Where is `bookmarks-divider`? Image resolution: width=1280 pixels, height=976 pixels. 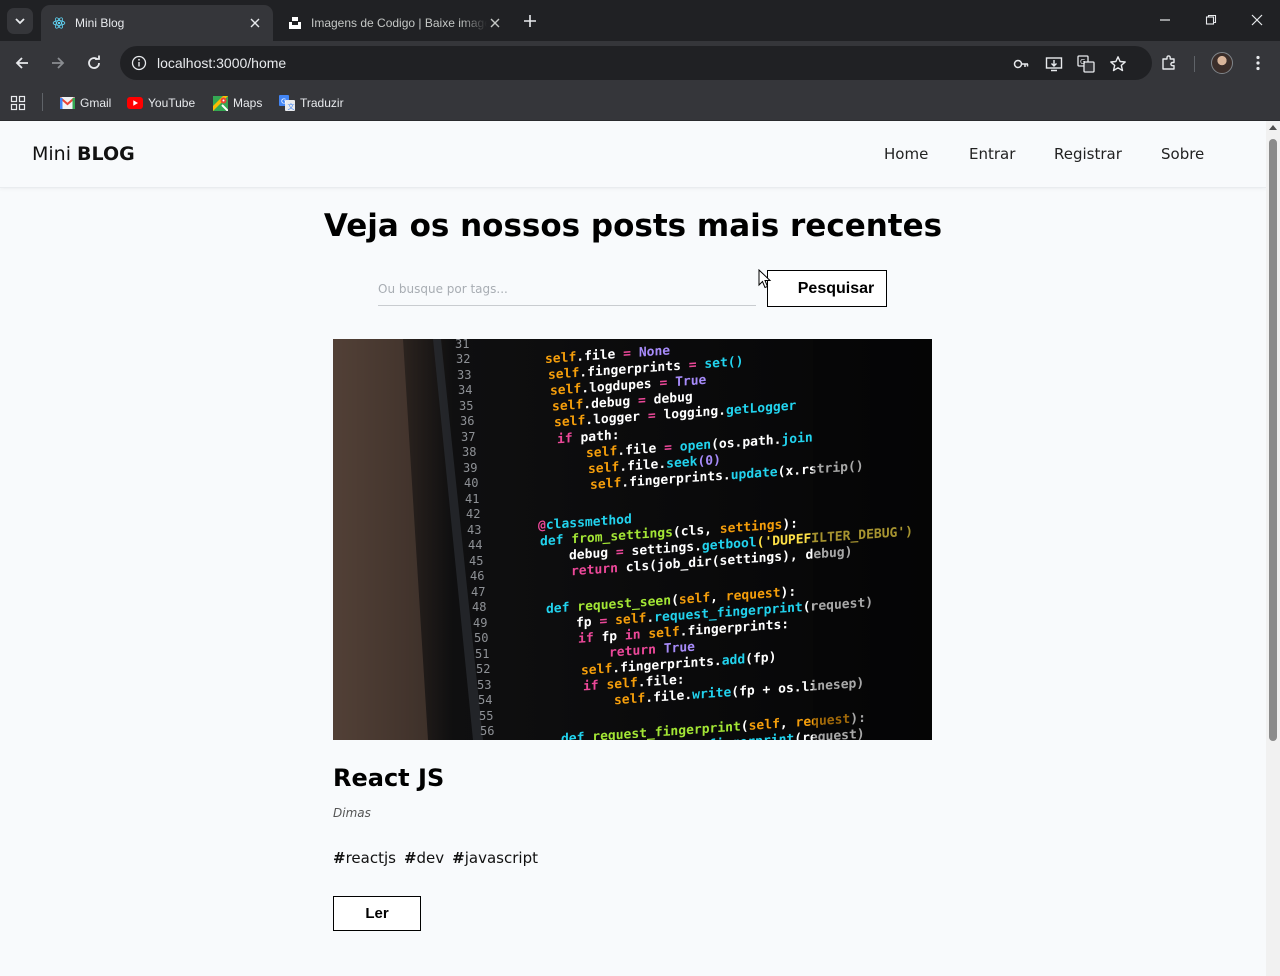 bookmarks-divider is located at coordinates (42, 102).